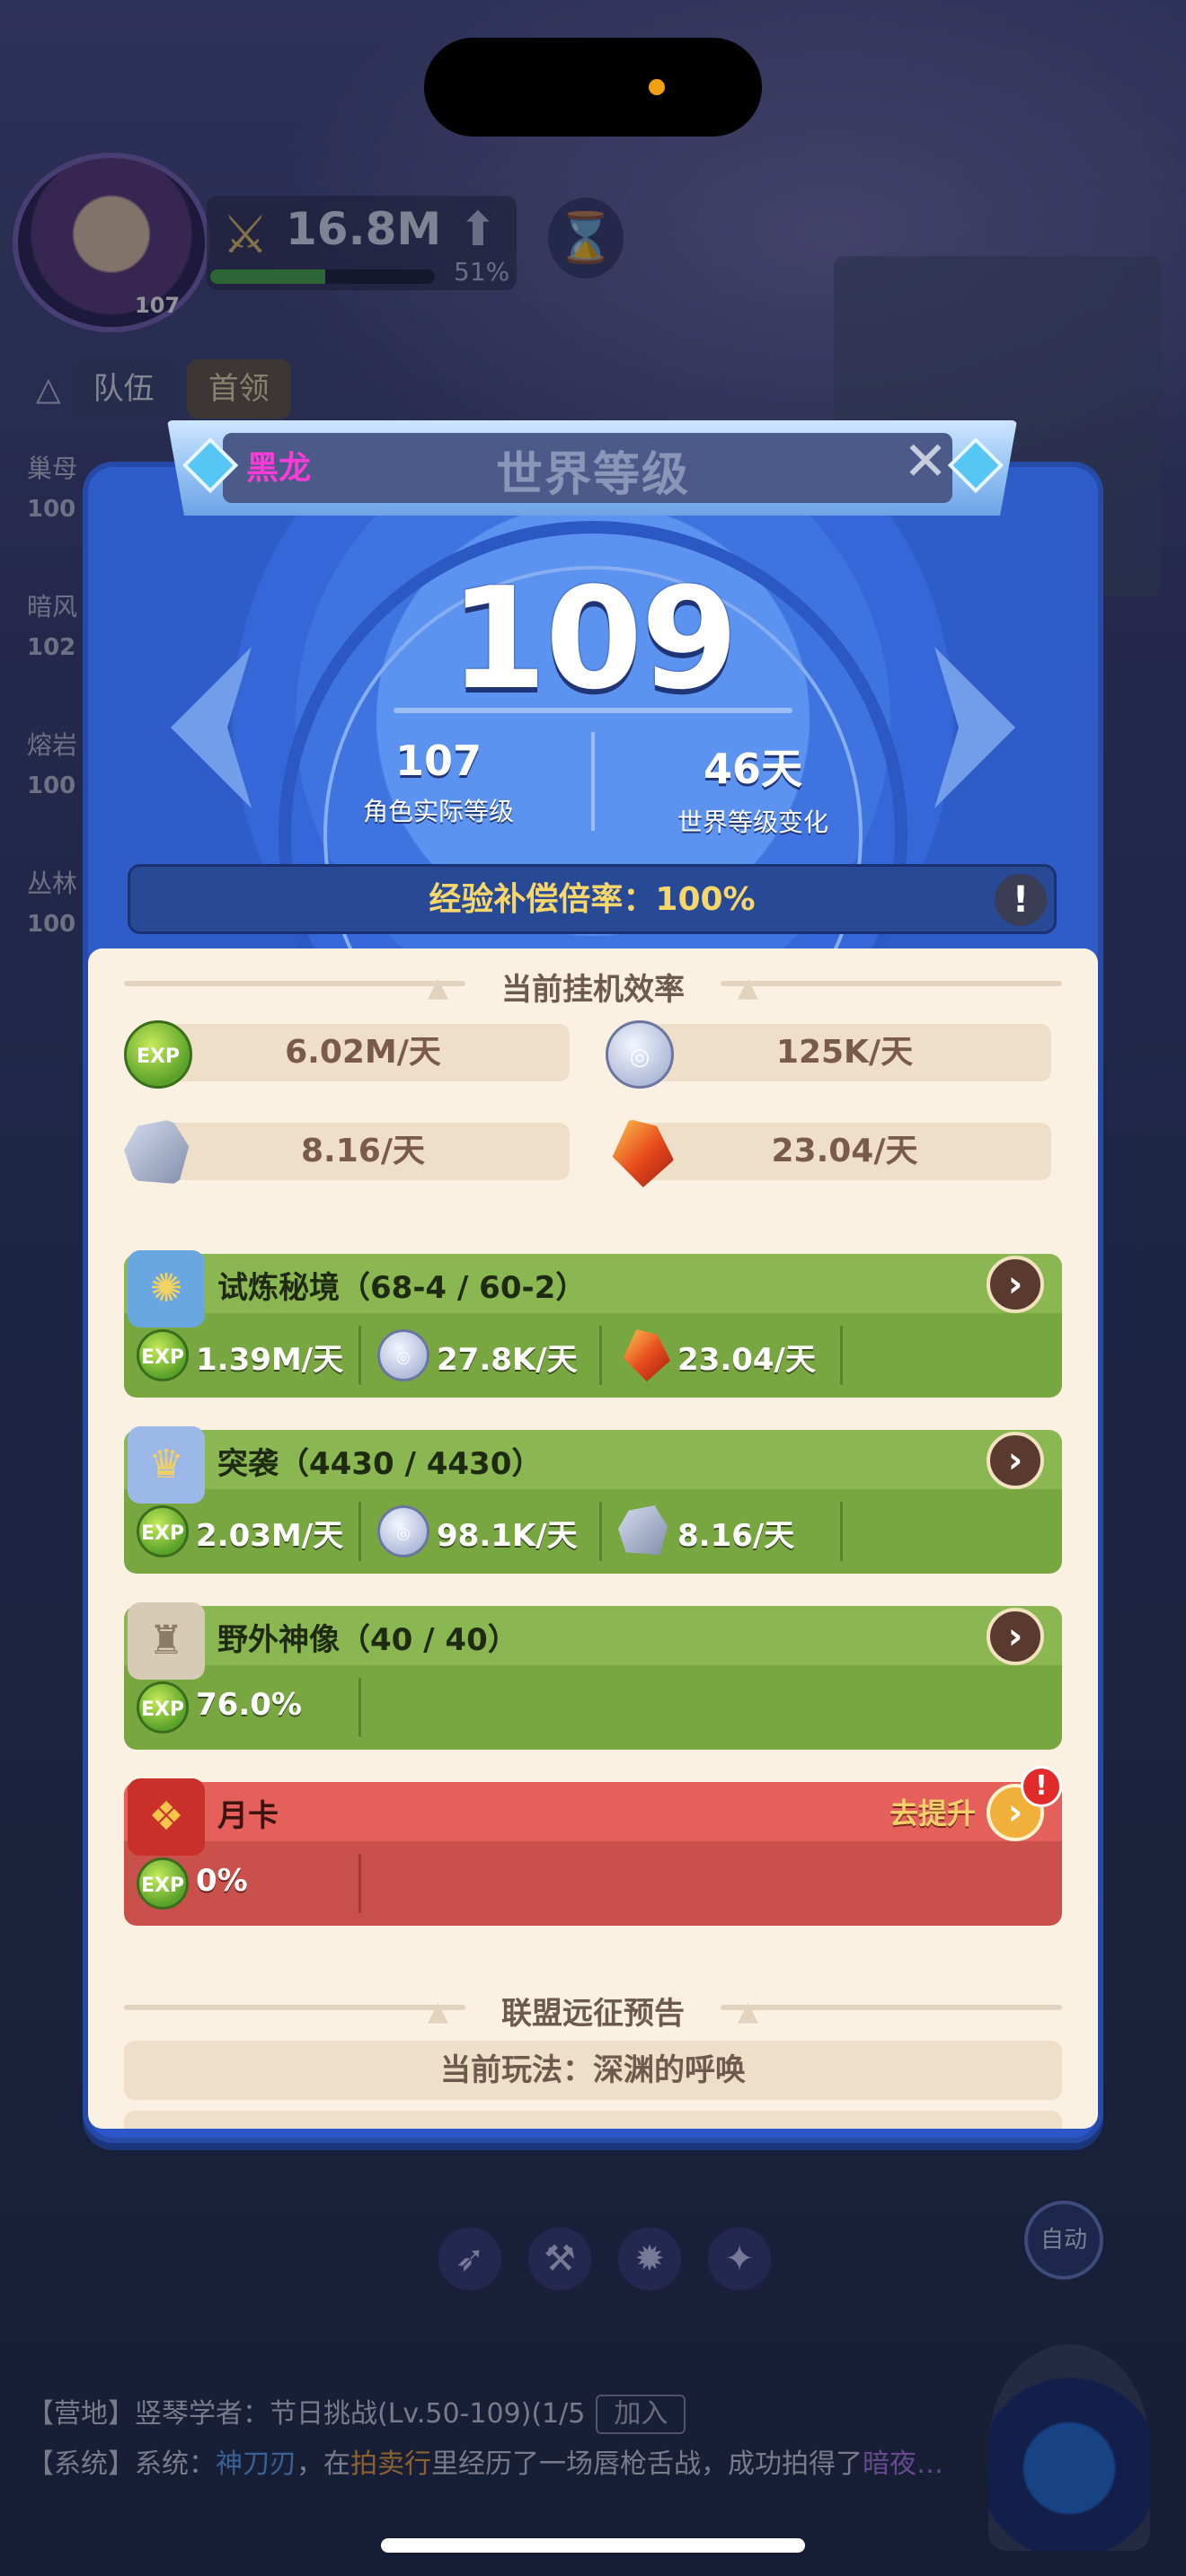  What do you see at coordinates (270, 1360) in the screenshot?
I see `reward-value: 1.39M/天` at bounding box center [270, 1360].